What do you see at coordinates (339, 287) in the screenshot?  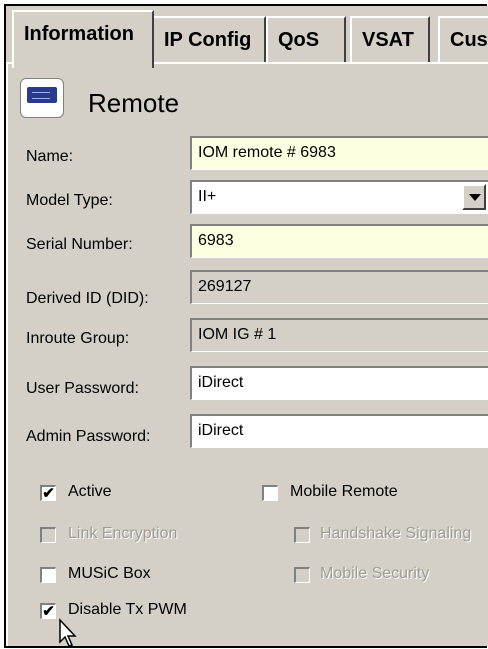 I see `derived-id-field: 269127` at bounding box center [339, 287].